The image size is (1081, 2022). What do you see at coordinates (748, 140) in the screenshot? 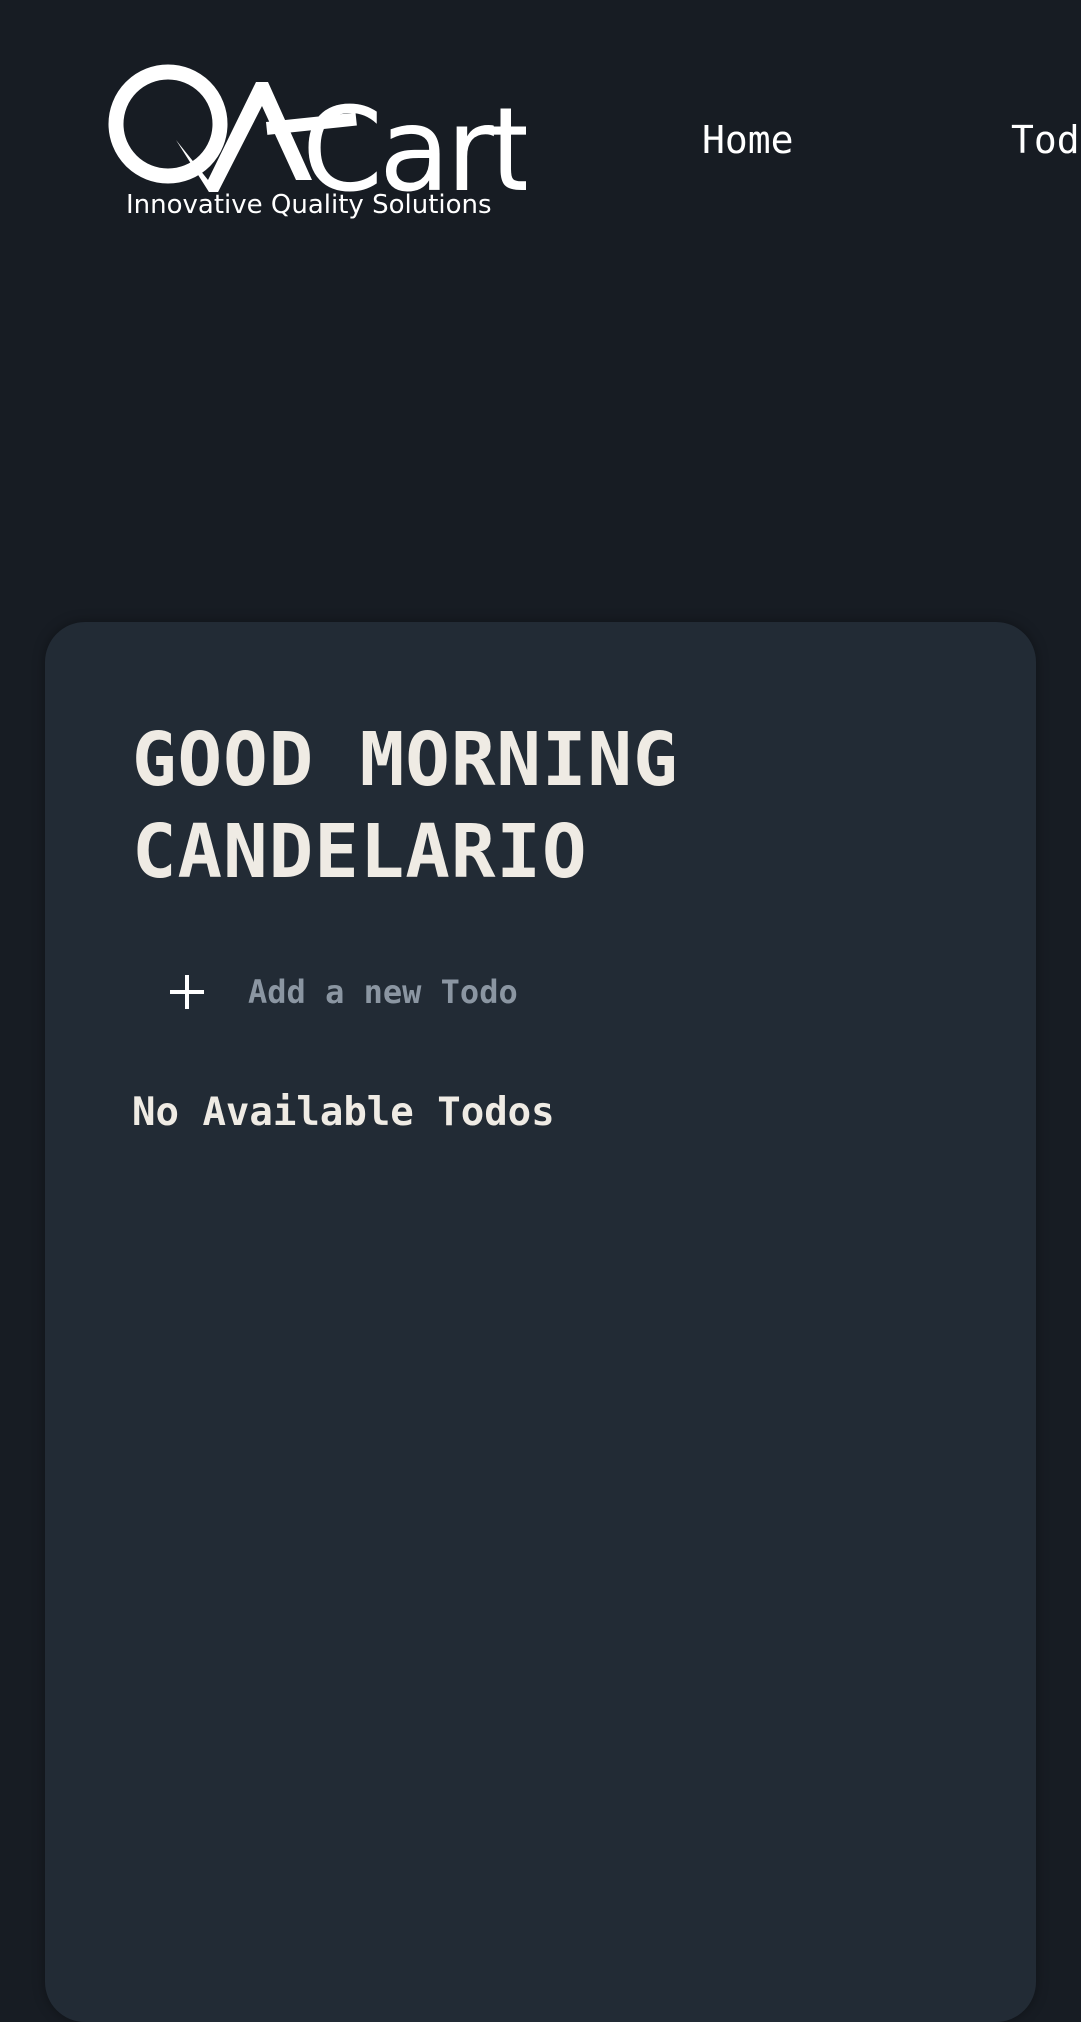
I see `nav-link-home: Home` at bounding box center [748, 140].